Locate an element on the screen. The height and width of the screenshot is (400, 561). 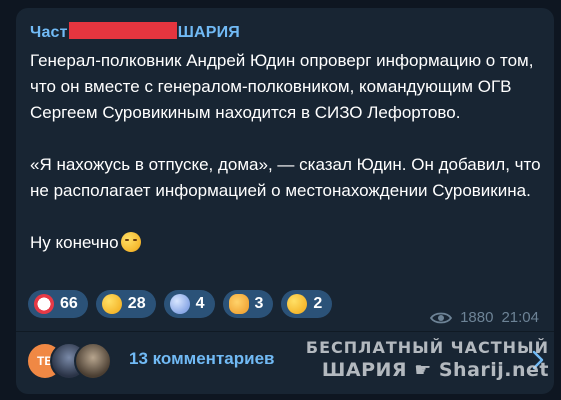
watermark-word: ШАРИЯ is located at coordinates (364, 370).